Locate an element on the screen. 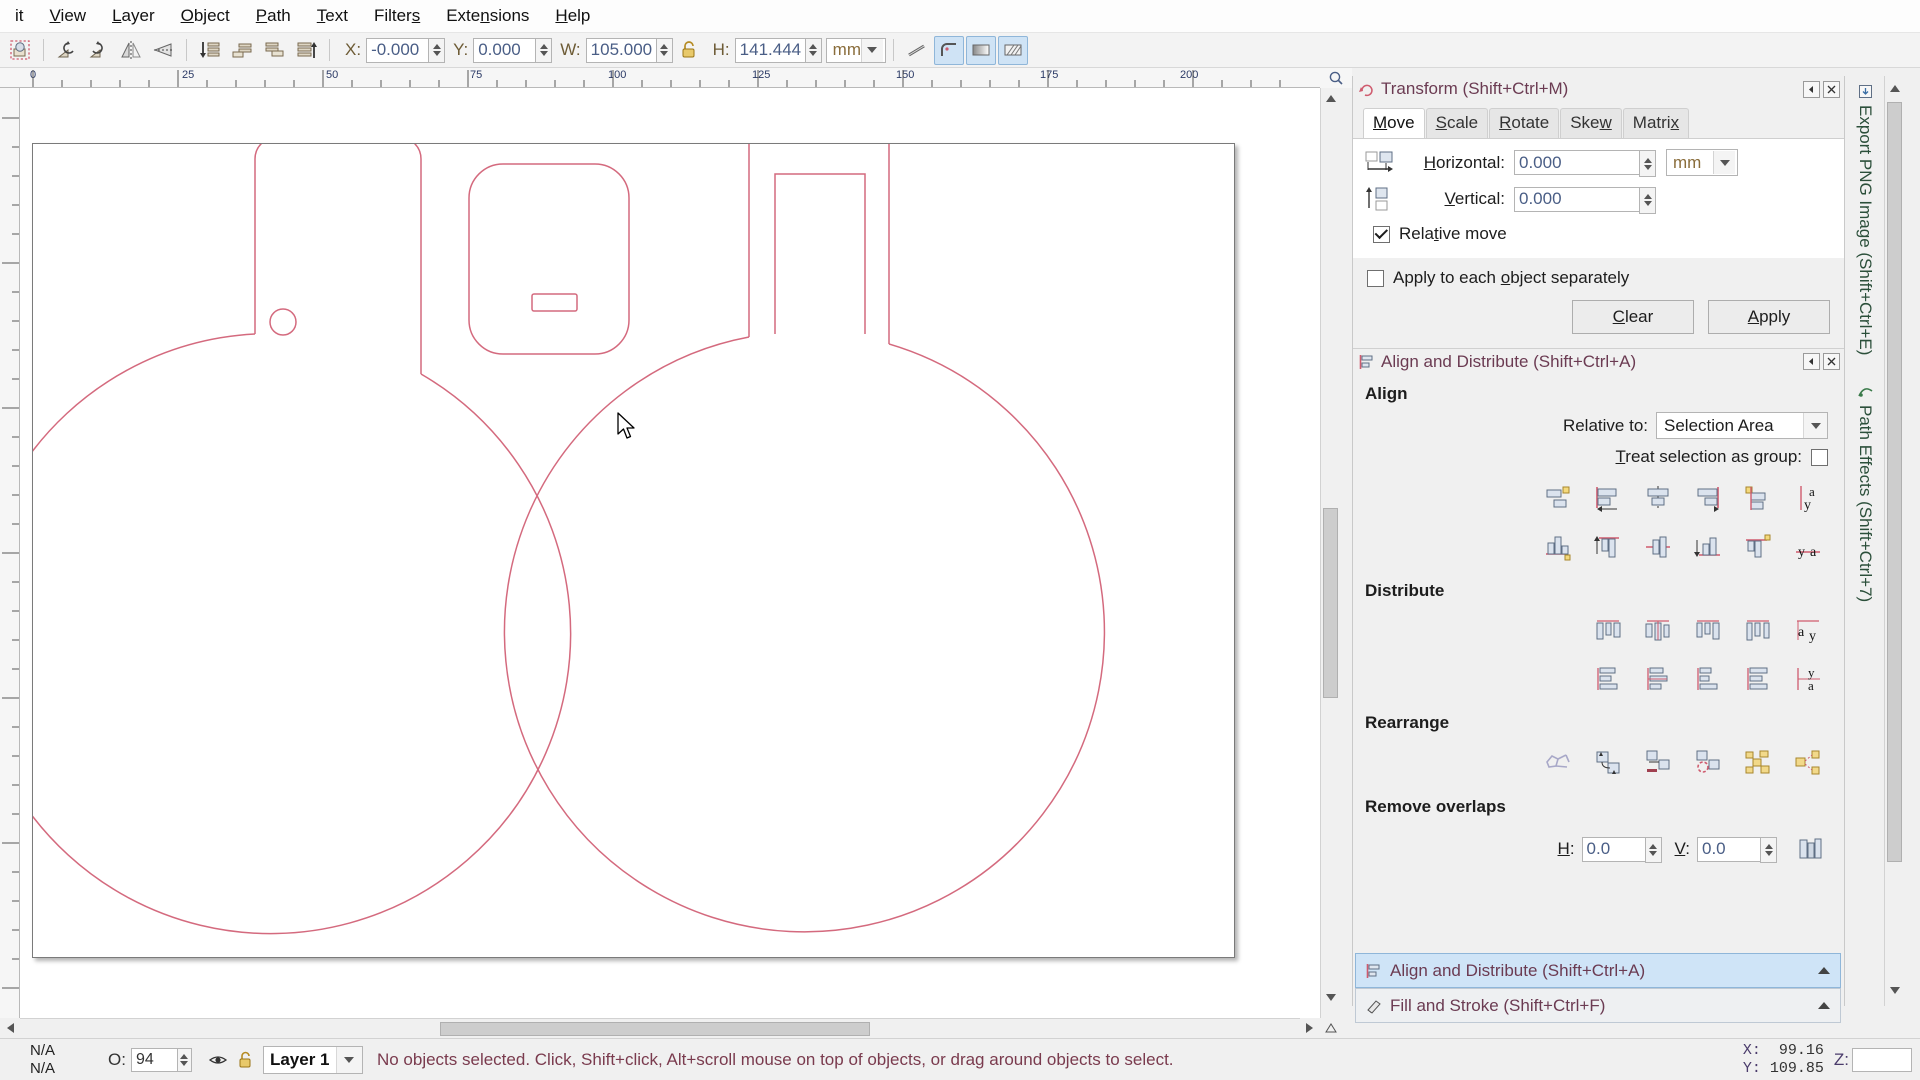 The image size is (1920, 1080). affect-gradients-icon is located at coordinates (980, 50).